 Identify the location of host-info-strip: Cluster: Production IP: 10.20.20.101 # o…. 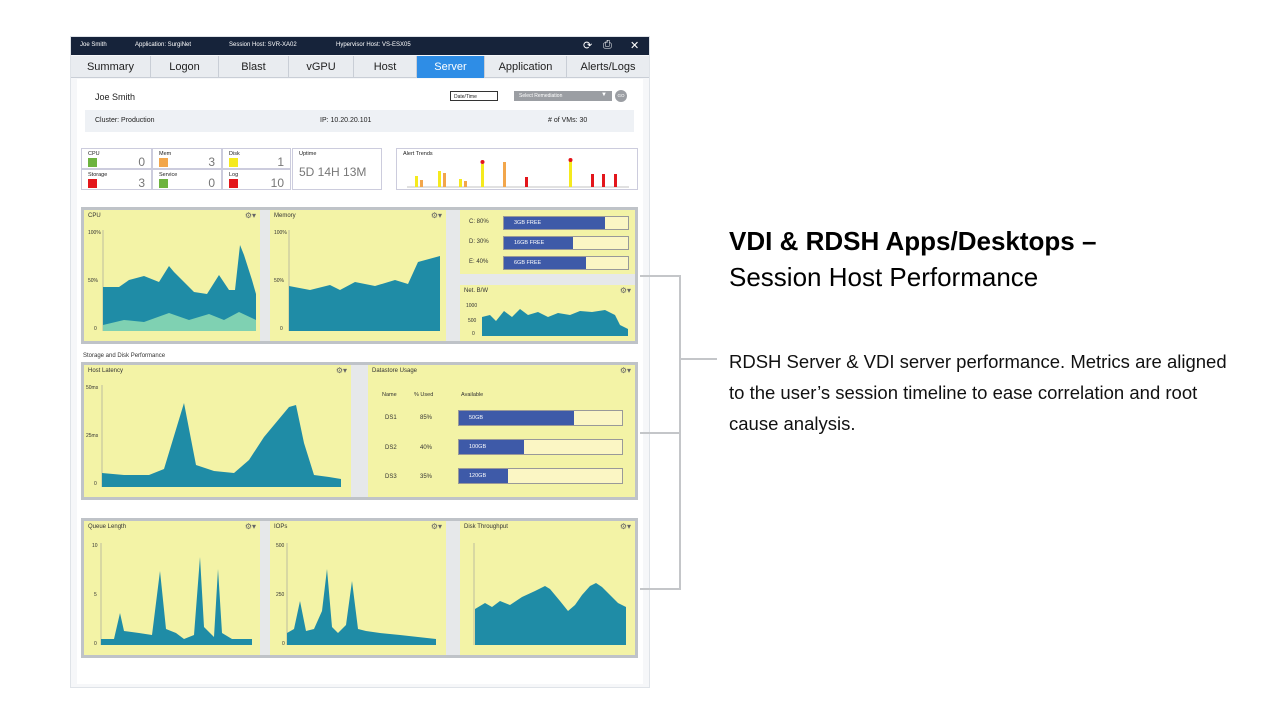
(359, 121).